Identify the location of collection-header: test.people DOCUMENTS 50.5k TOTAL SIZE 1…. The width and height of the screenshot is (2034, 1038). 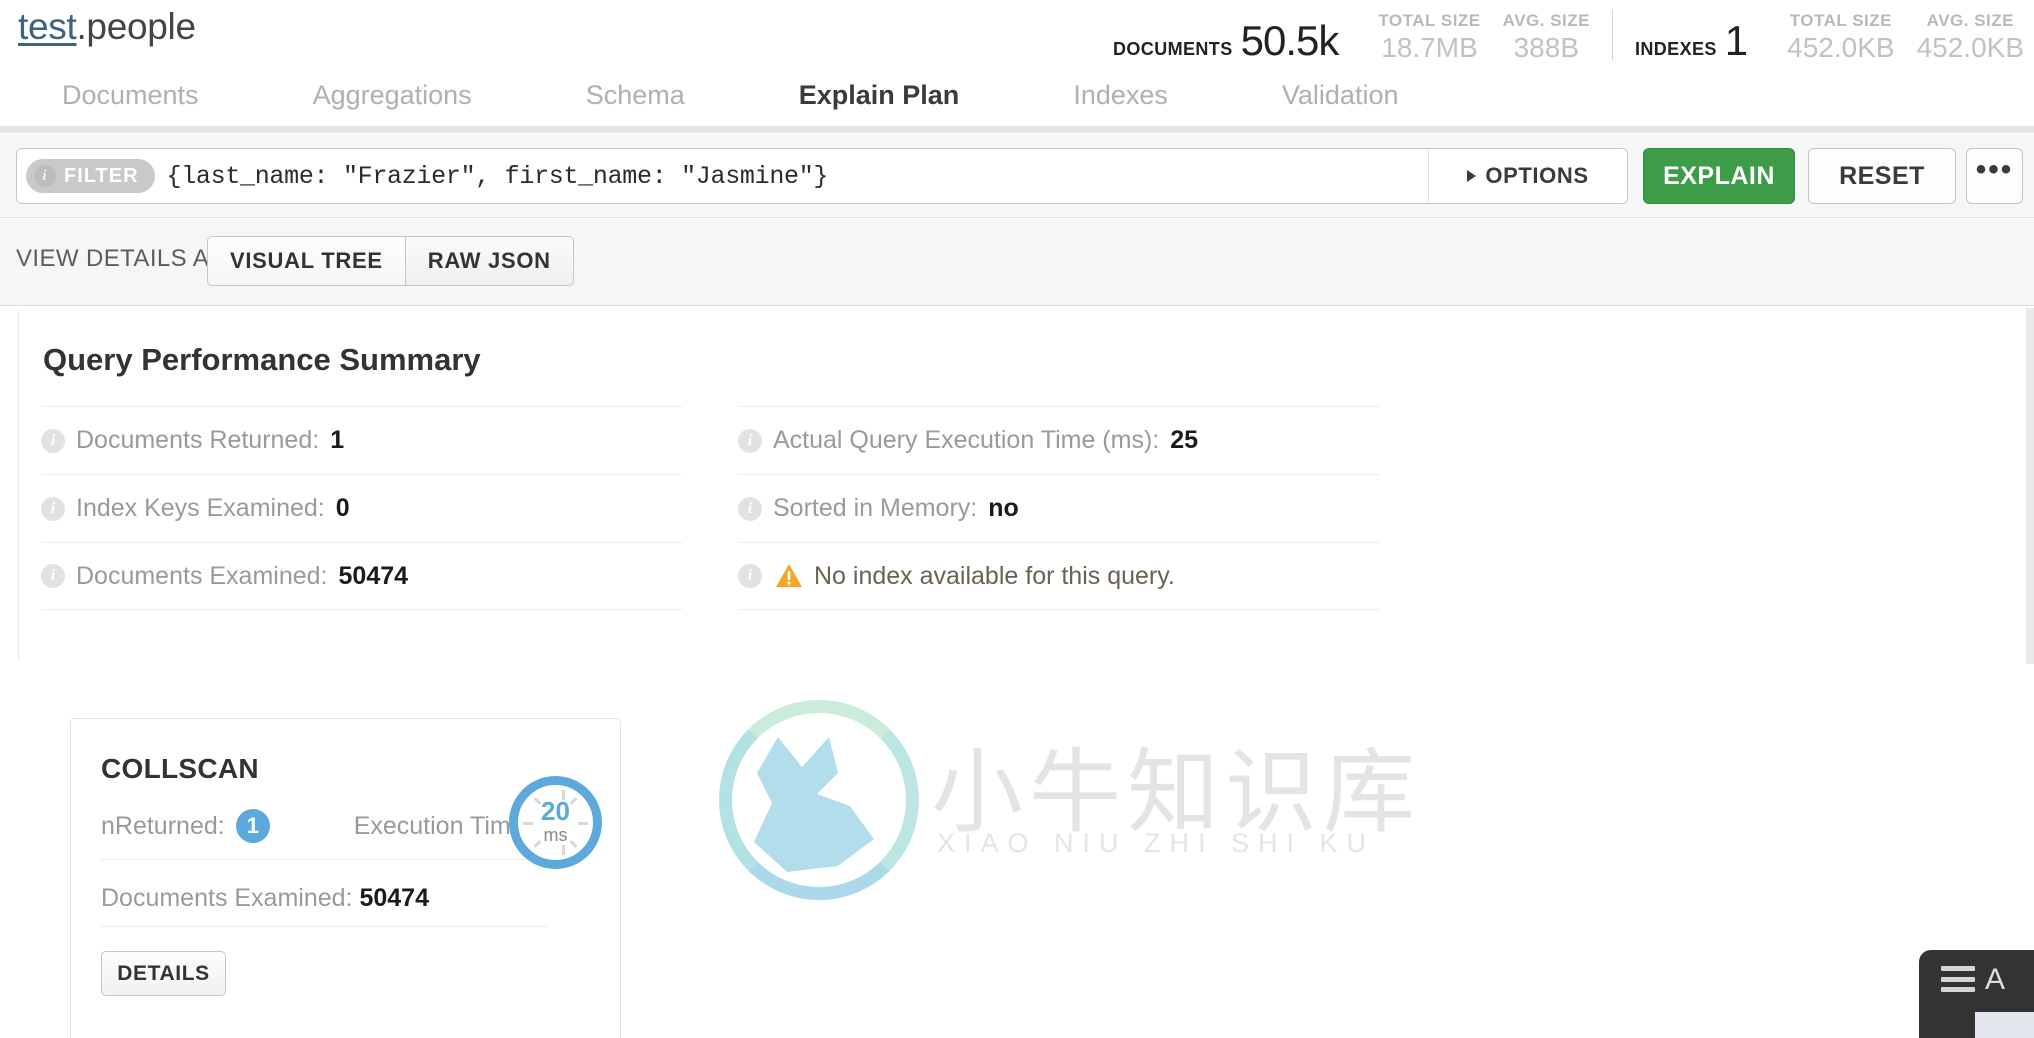
(1017, 36).